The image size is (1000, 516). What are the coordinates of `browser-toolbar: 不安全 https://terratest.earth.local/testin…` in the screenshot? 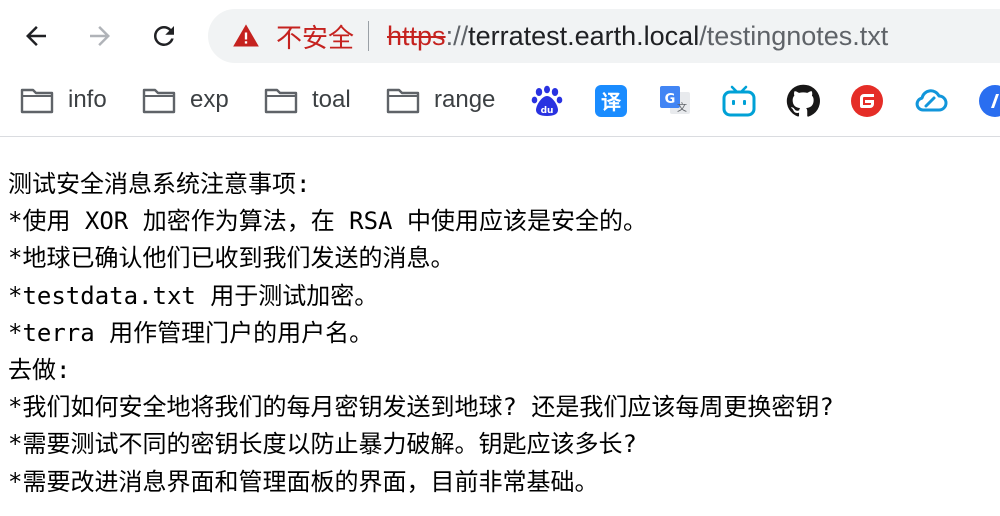 It's located at (500, 37).